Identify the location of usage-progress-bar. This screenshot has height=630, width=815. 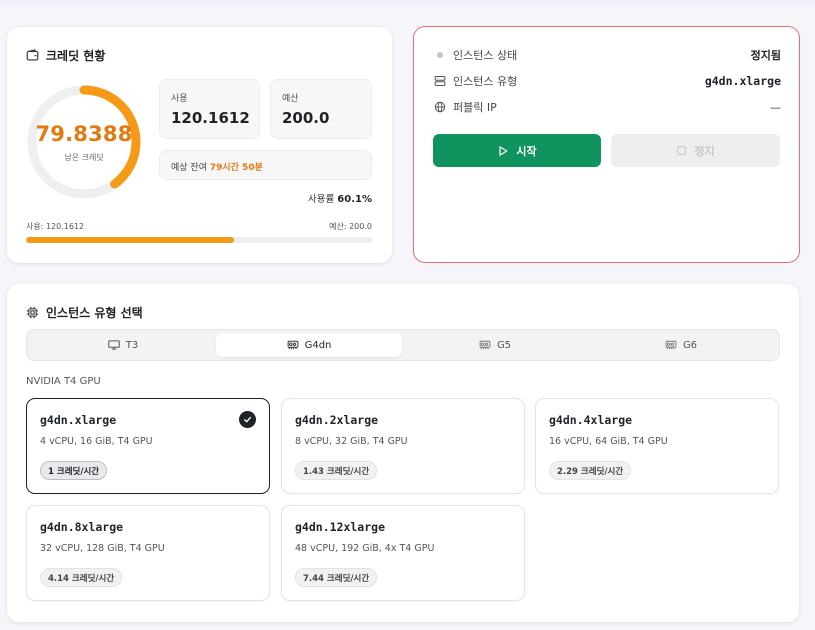
(199, 240).